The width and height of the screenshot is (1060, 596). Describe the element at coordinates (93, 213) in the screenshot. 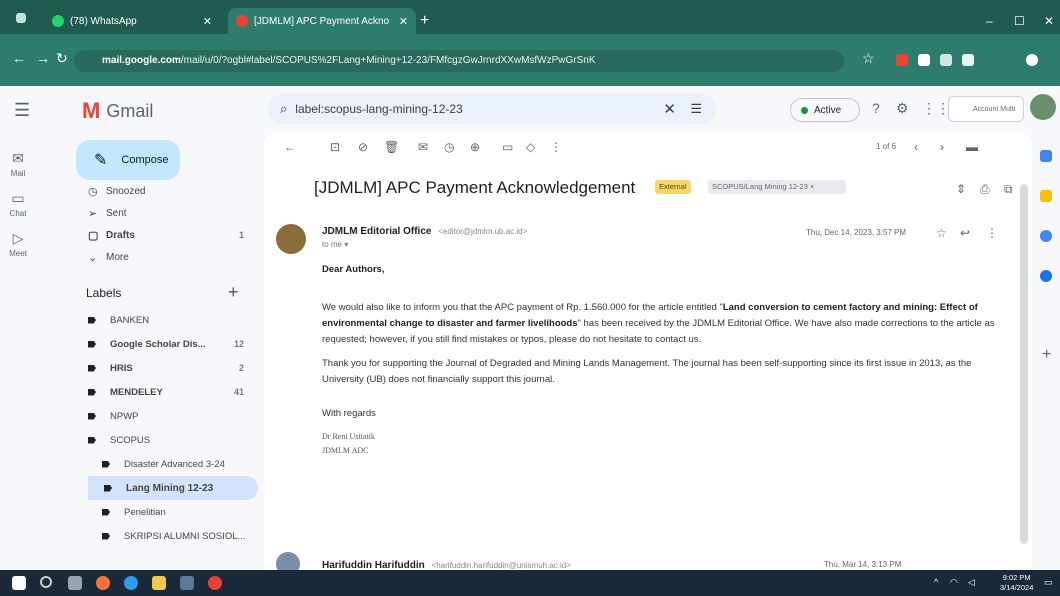

I see `send-icon: ➢` at that location.